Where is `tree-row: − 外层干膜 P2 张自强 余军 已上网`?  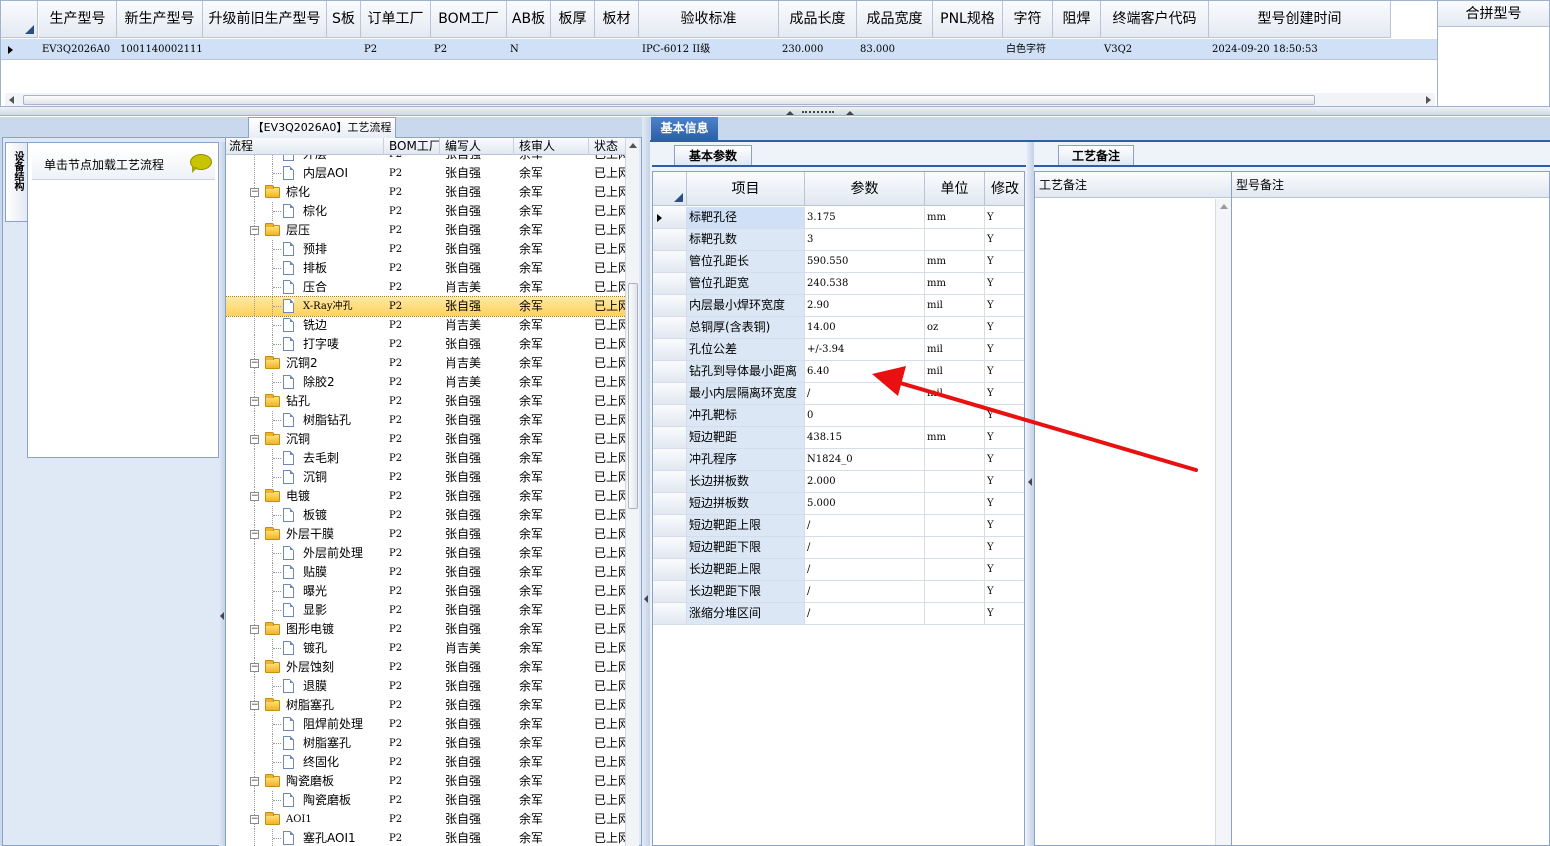
tree-row: − 外层干膜 P2 张自强 余军 已上网 is located at coordinates (426, 534).